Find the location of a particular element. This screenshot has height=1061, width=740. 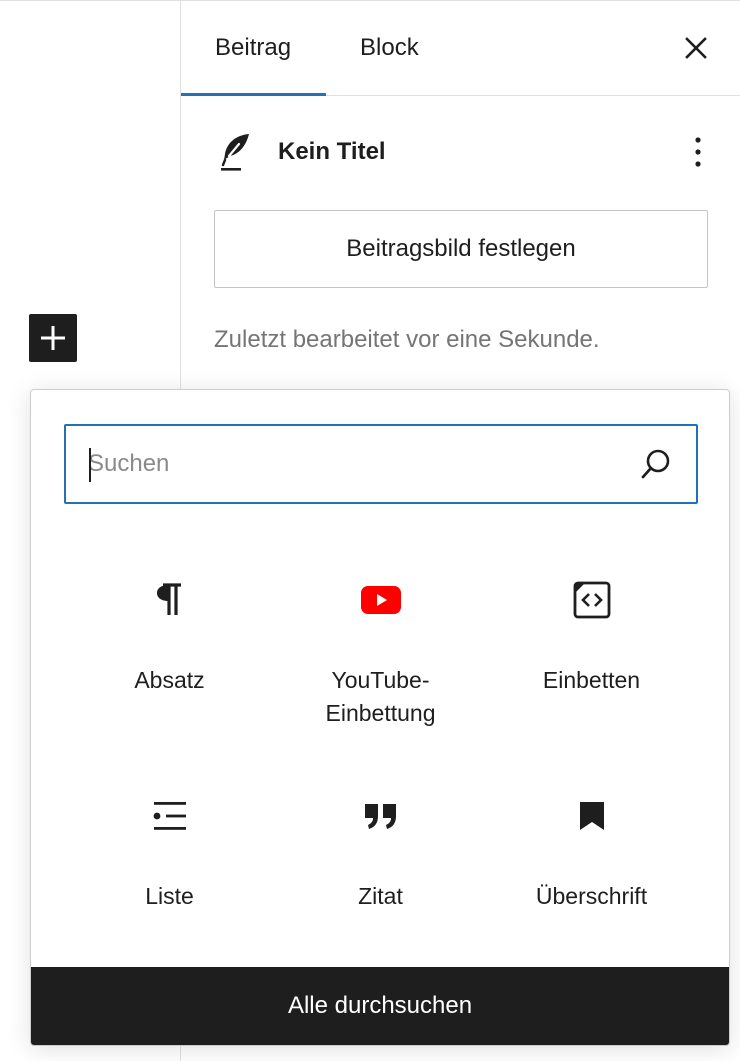

post-options-button is located at coordinates (698, 152).